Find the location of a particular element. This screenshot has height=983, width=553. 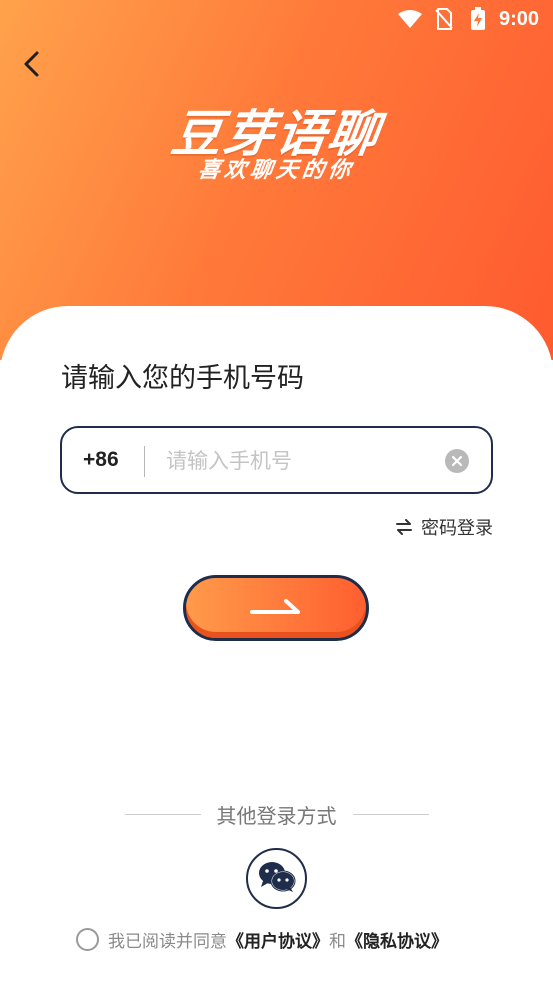

agreement-prefix: 我已阅读并同意 is located at coordinates (167, 942).